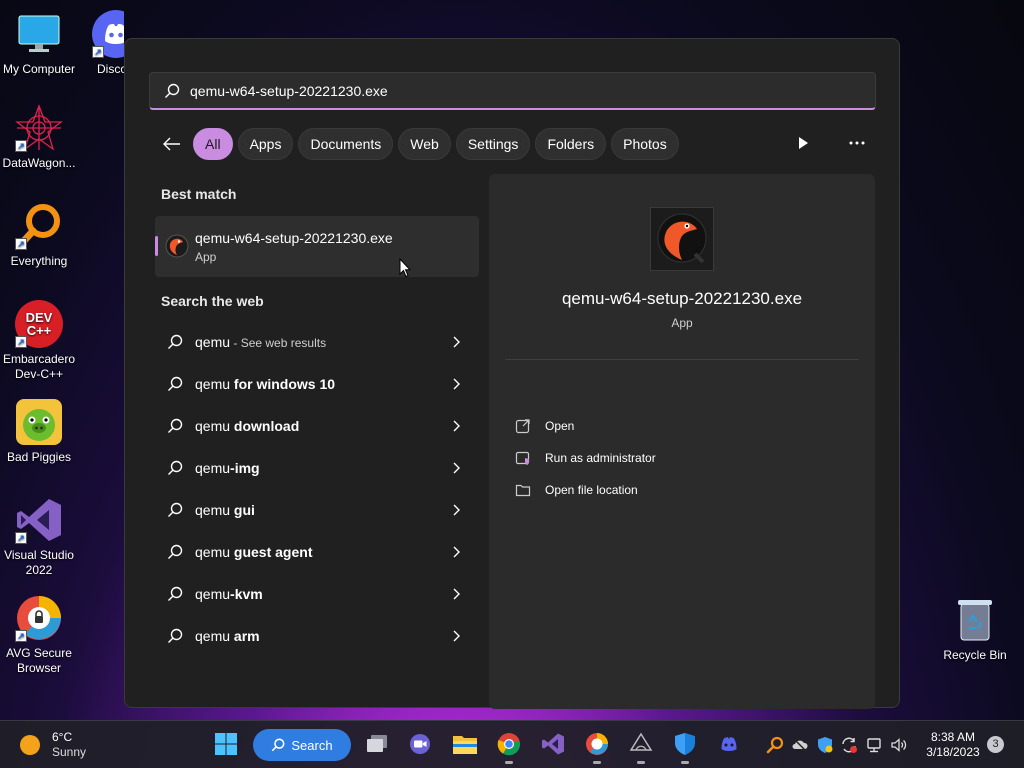 The image size is (1024, 768). Describe the element at coordinates (645, 144) in the screenshot. I see `filter-tab-photos: Photos` at that location.